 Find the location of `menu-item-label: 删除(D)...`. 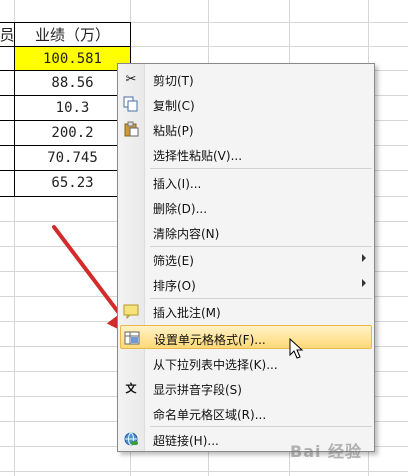

menu-item-label: 删除(D)... is located at coordinates (180, 209).